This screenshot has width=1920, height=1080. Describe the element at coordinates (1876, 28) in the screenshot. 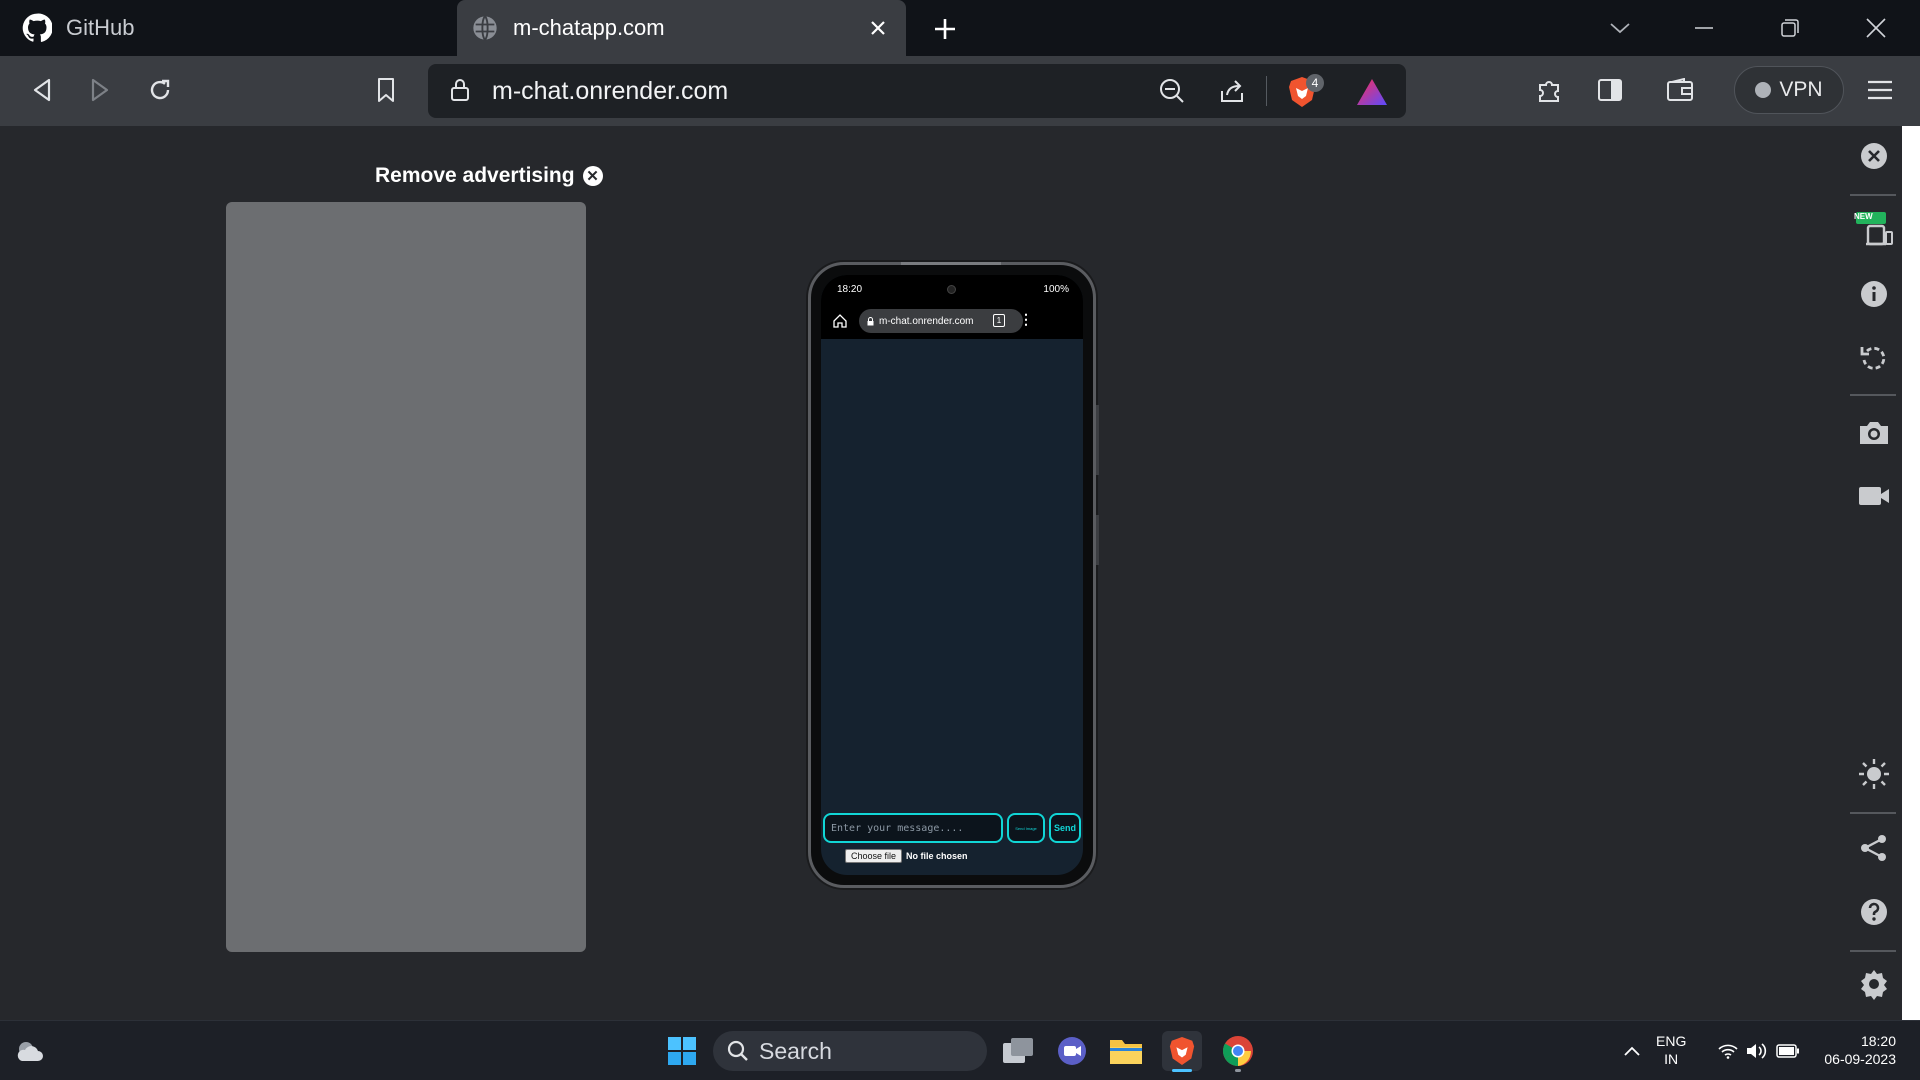

I see `close-window-button` at that location.